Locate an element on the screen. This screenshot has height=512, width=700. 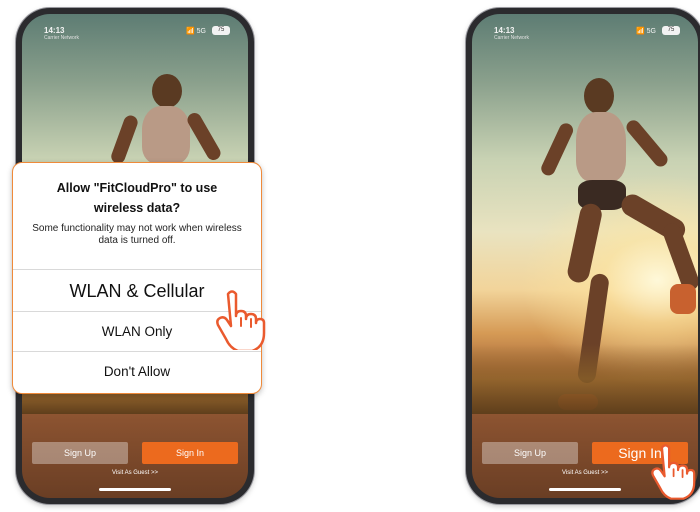
background-grass is located at coordinates (585, 379).